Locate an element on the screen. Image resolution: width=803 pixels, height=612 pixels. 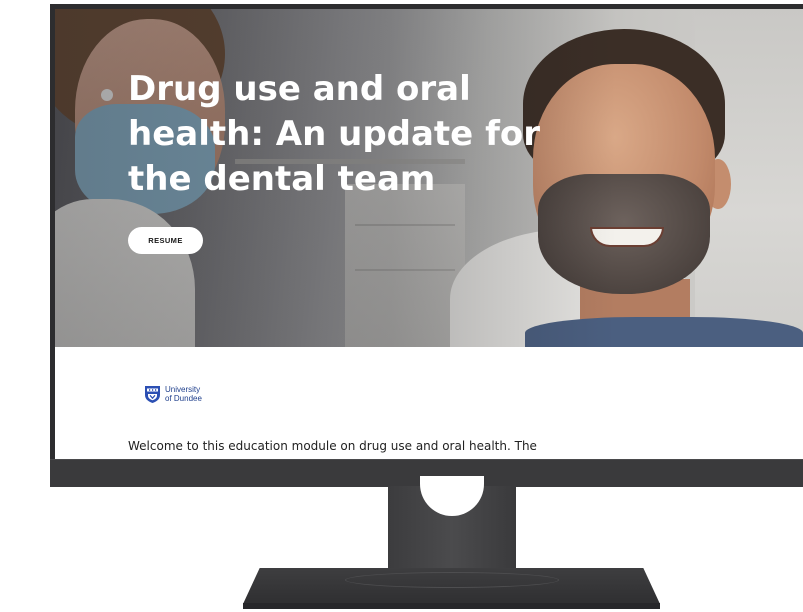
university-name-line2: of Dundee is located at coordinates (183, 398).